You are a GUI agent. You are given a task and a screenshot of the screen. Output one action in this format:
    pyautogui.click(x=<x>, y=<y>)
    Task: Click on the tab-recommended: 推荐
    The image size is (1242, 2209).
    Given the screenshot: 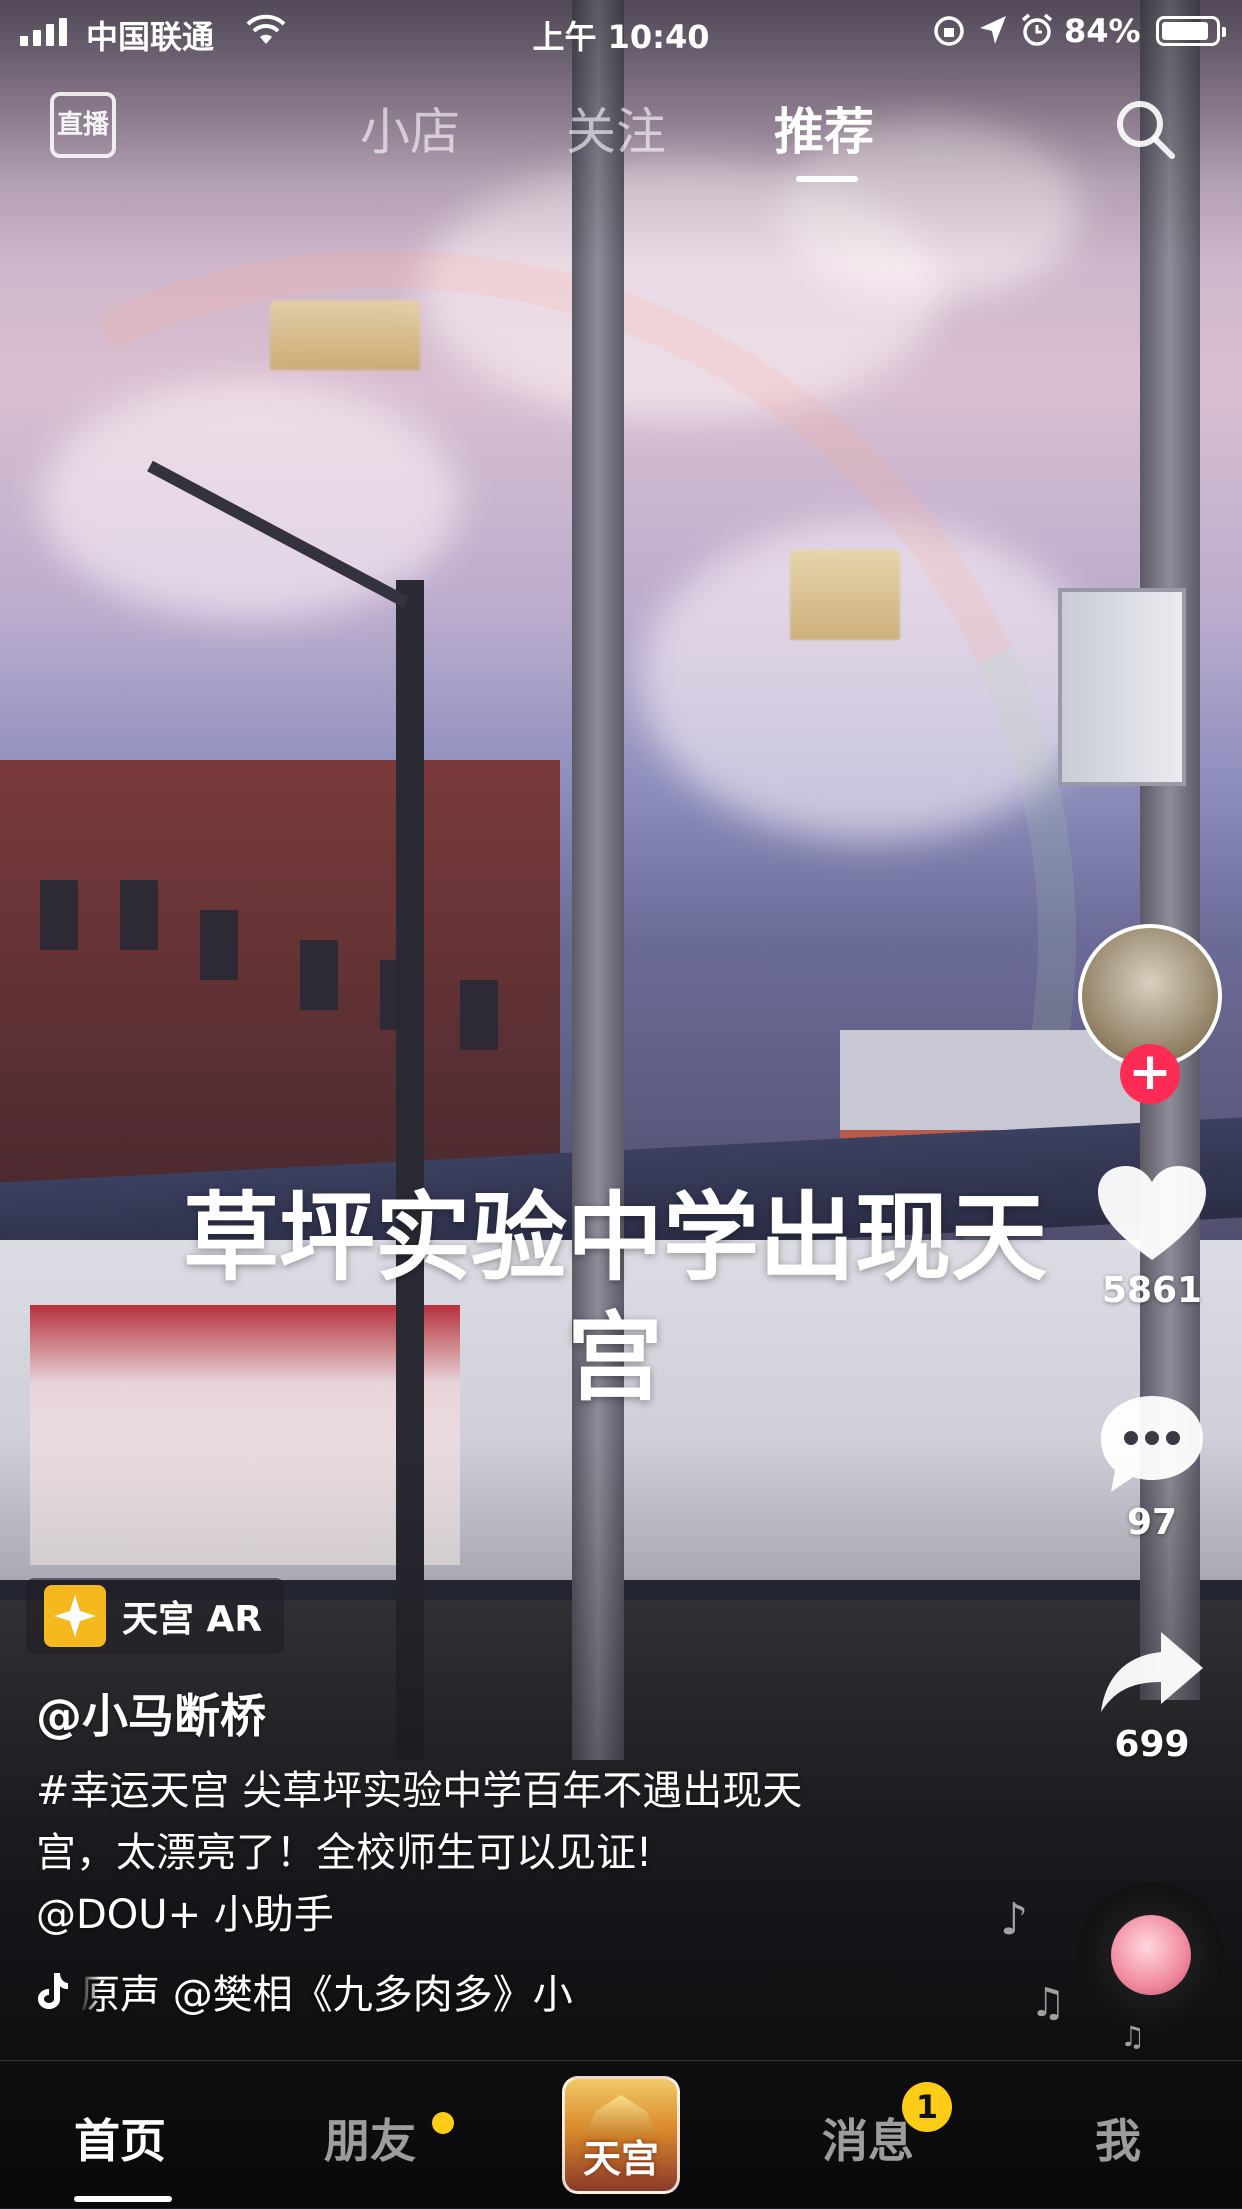 What is the action you would take?
    pyautogui.click(x=824, y=128)
    